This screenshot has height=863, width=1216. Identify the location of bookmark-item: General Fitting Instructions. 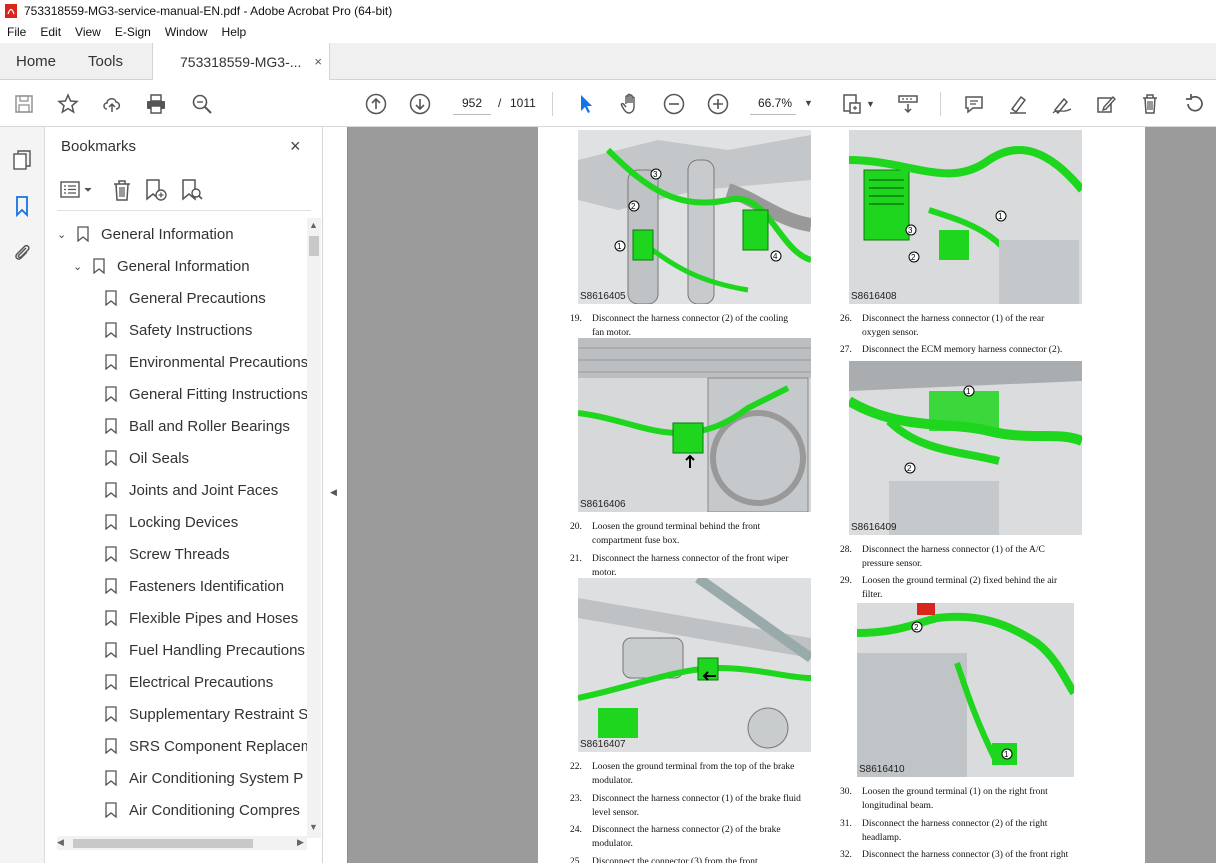
(206, 394).